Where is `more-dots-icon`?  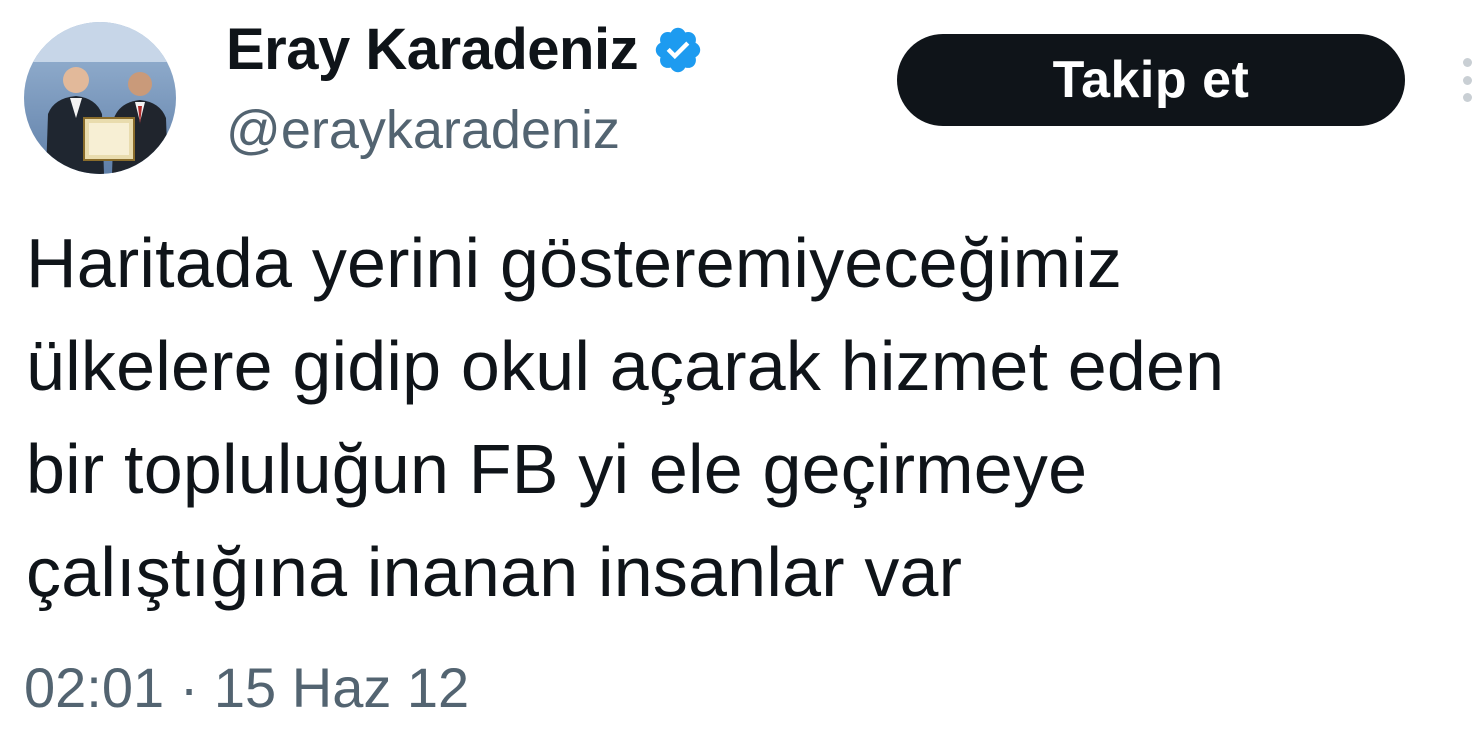 more-dots-icon is located at coordinates (1467, 80).